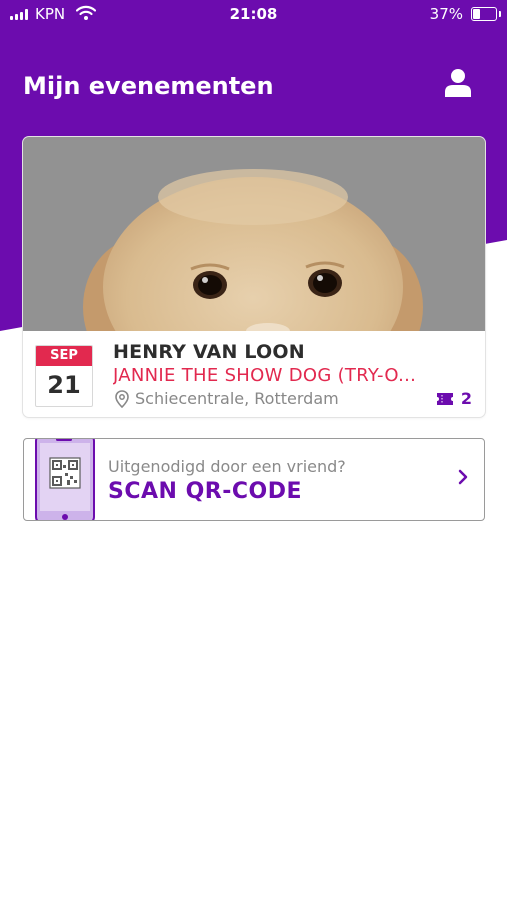 Image resolution: width=507 pixels, height=900 pixels. What do you see at coordinates (466, 398) in the screenshot?
I see `ticket-count-value: 2` at bounding box center [466, 398].